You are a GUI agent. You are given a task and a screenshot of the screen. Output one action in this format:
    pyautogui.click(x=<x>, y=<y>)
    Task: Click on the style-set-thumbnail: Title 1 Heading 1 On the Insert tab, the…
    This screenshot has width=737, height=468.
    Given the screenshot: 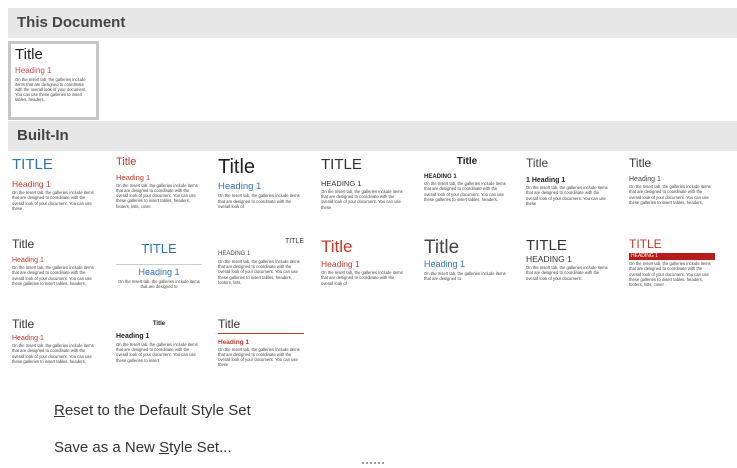 What is the action you would take?
    pyautogui.click(x=569, y=193)
    